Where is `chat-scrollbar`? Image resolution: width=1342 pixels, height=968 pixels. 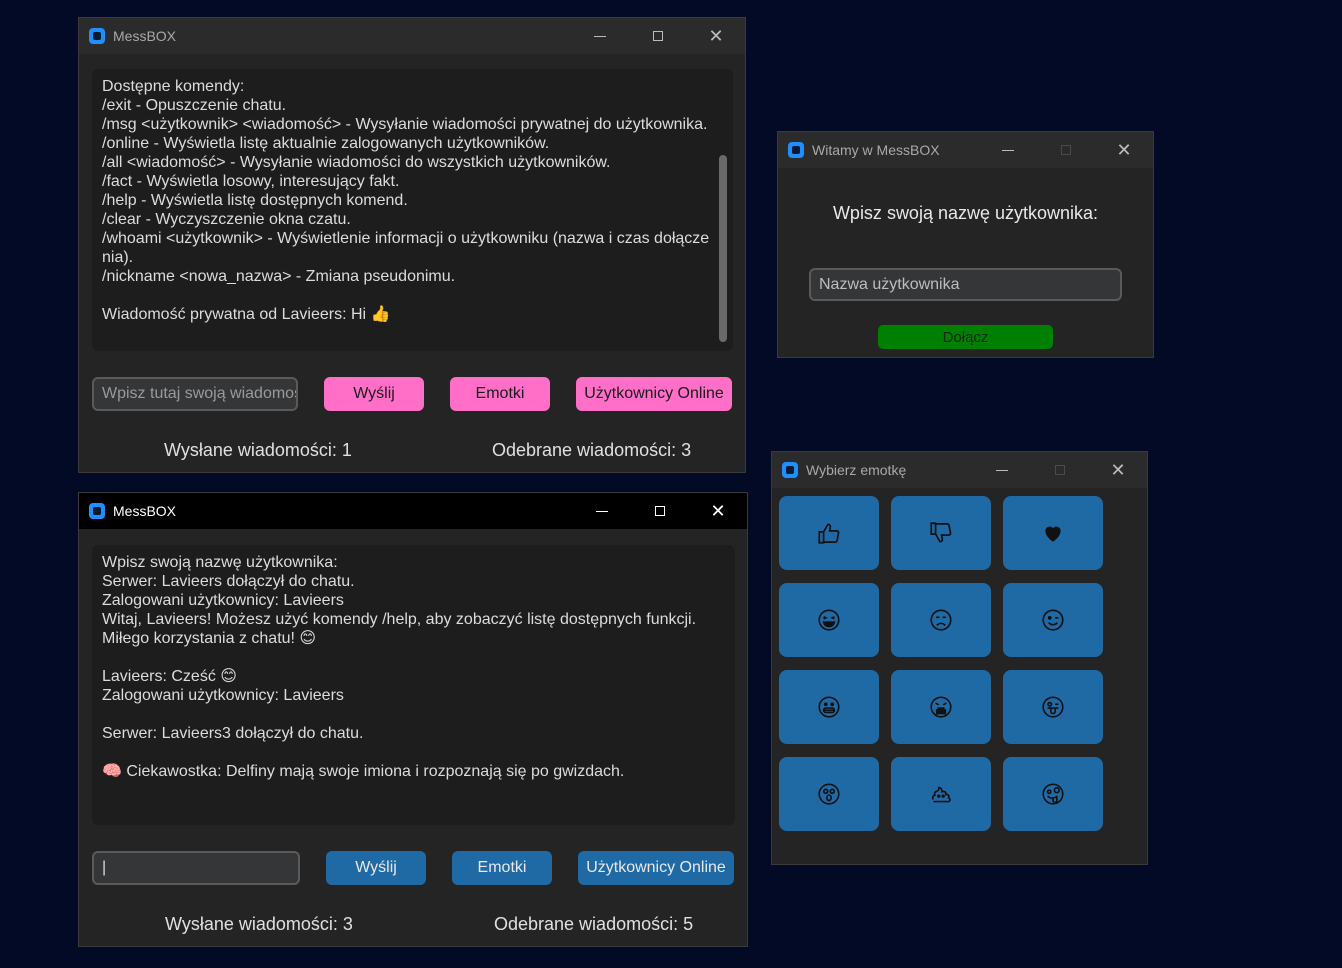
chat-scrollbar is located at coordinates (723, 248).